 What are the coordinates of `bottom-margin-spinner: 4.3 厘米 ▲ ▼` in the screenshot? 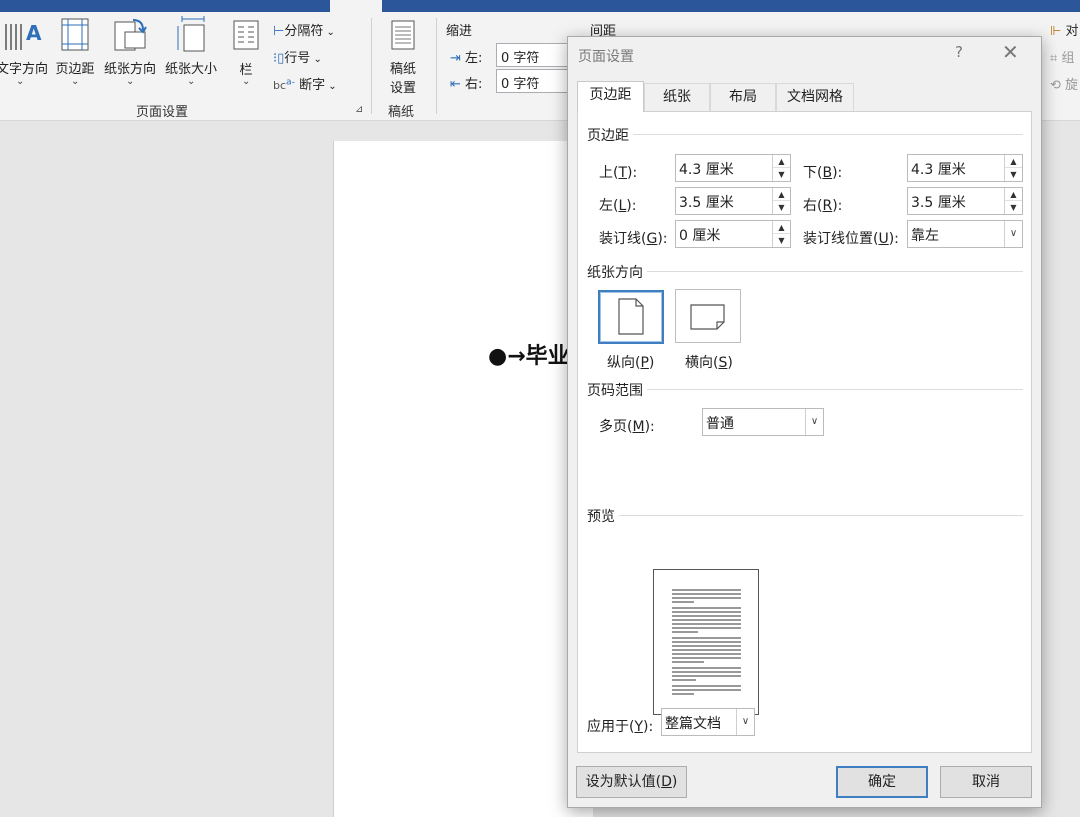 It's located at (965, 168).